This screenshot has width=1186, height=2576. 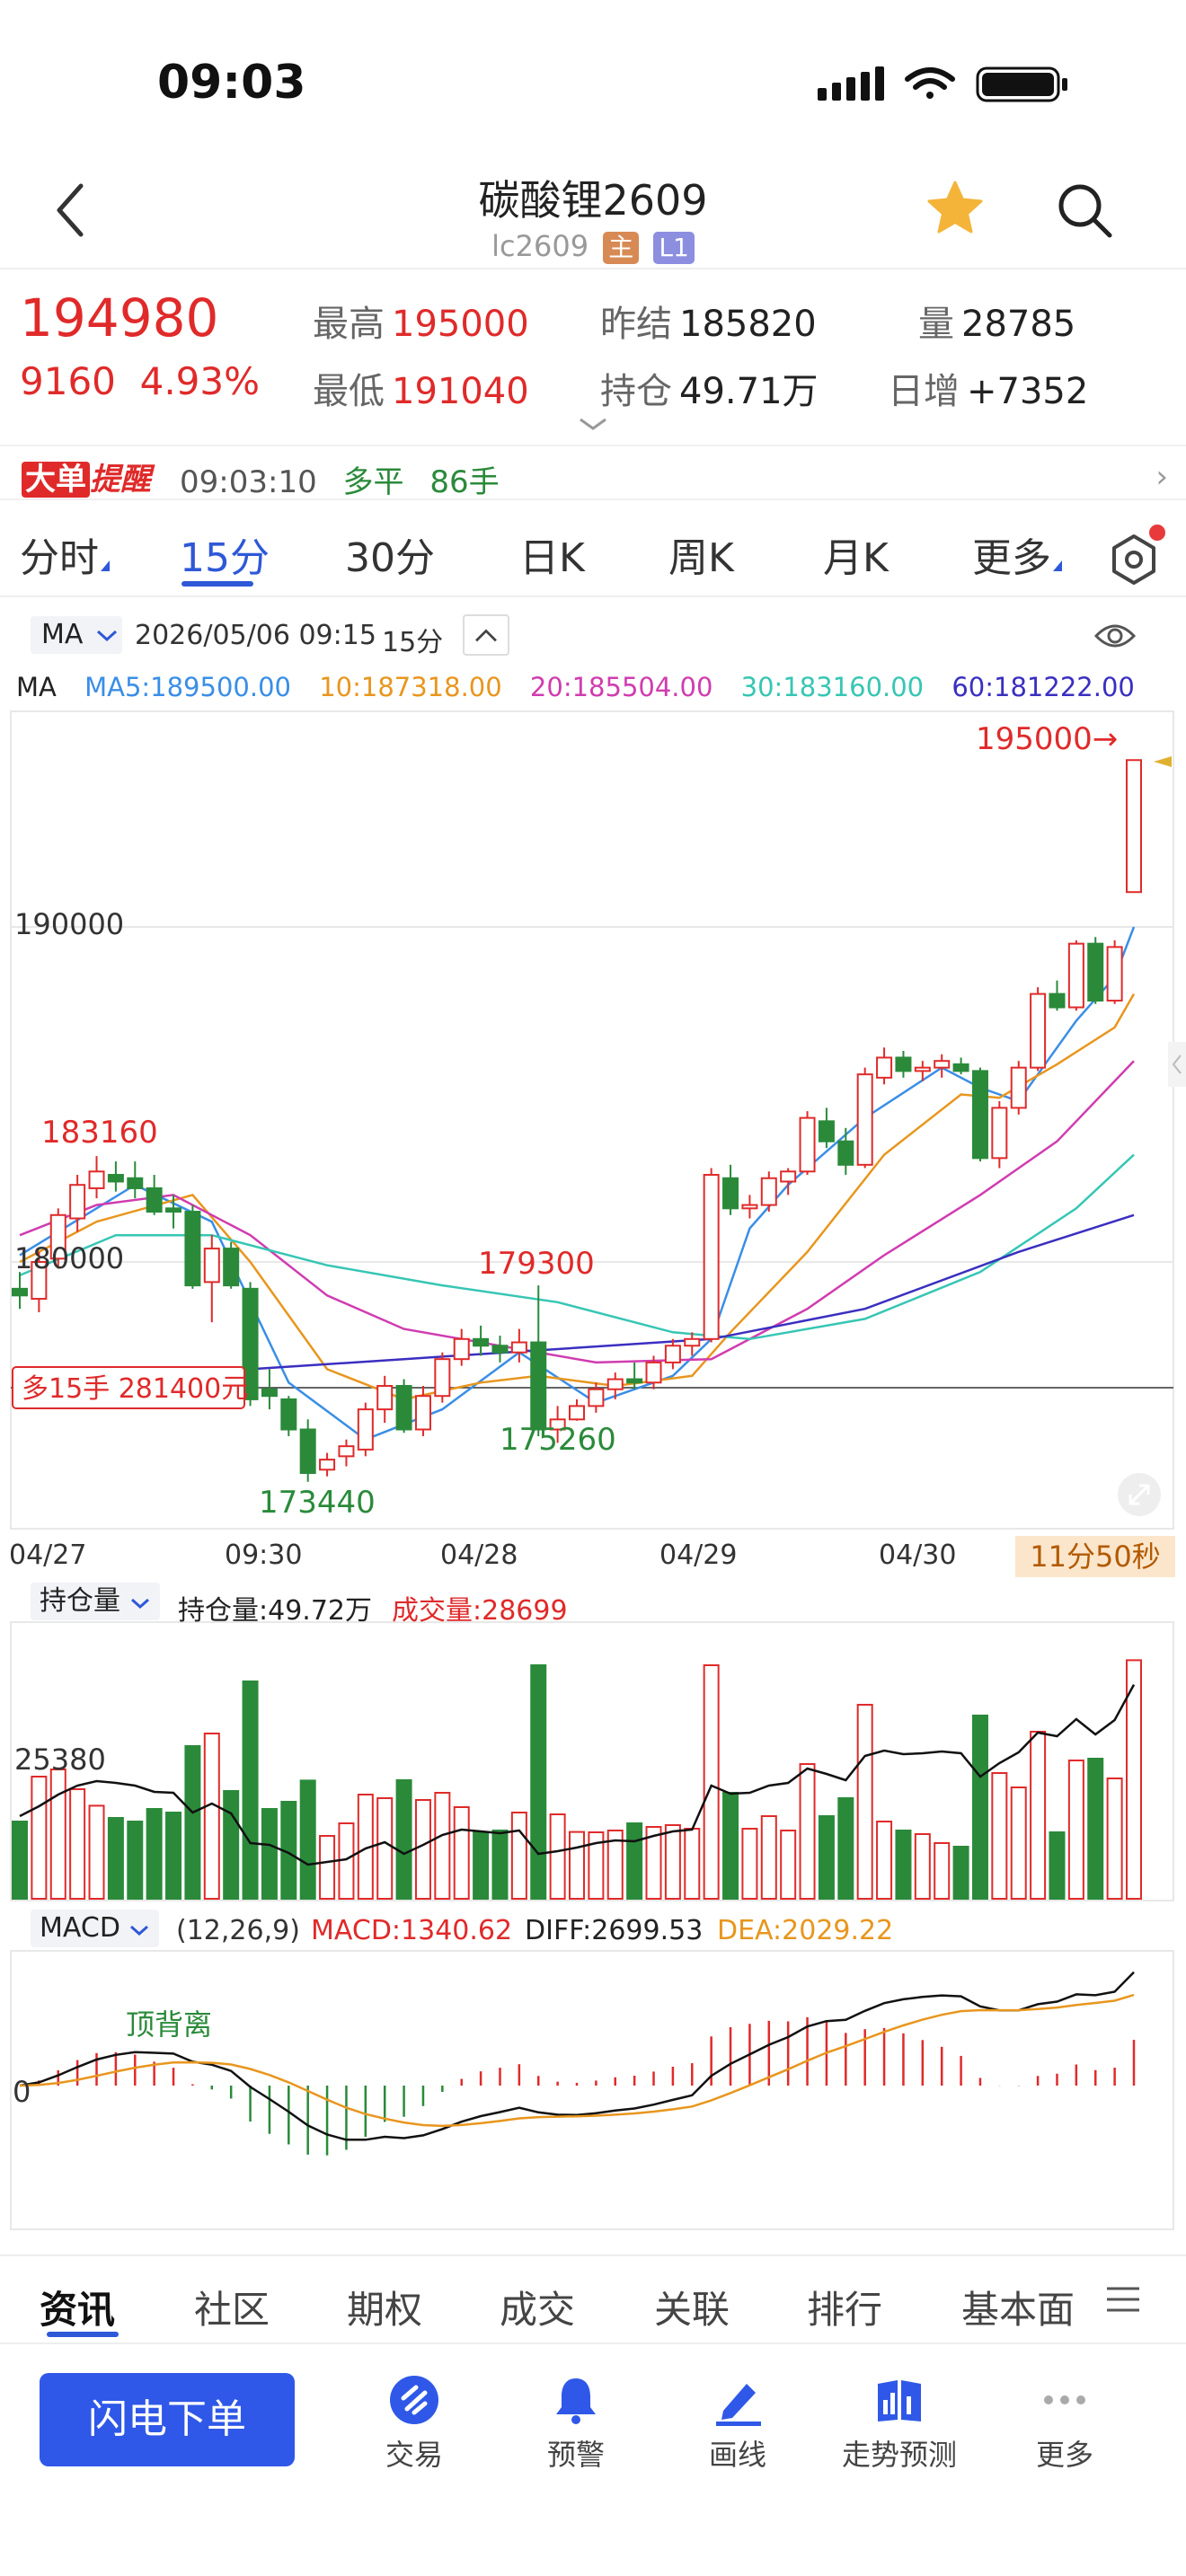 What do you see at coordinates (317, 1503) in the screenshot?
I see `annotation-low-173440: 173440` at bounding box center [317, 1503].